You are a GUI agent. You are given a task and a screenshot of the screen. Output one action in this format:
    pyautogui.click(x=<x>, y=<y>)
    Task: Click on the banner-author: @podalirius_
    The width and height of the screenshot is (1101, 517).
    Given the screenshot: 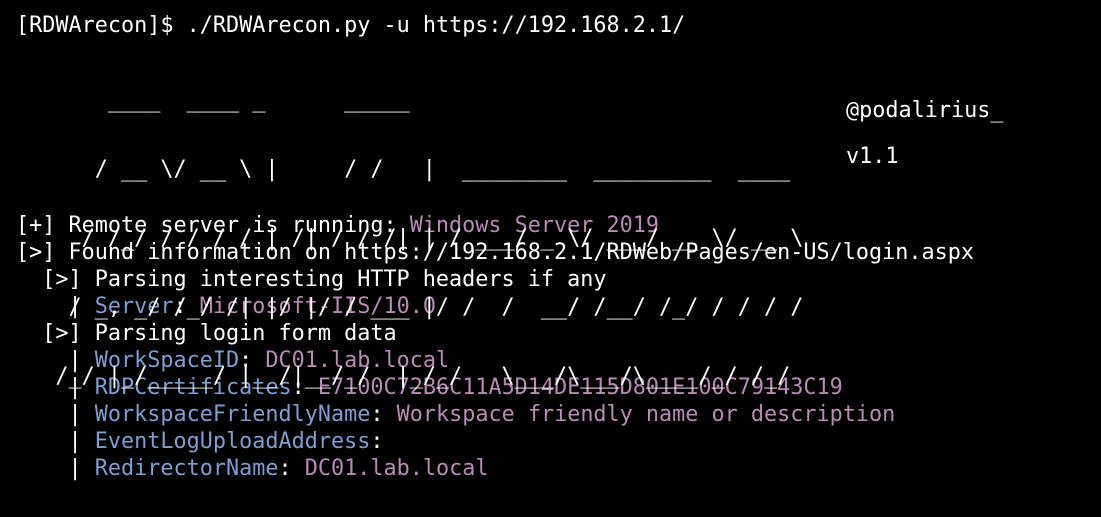 What is the action you would take?
    pyautogui.click(x=925, y=110)
    